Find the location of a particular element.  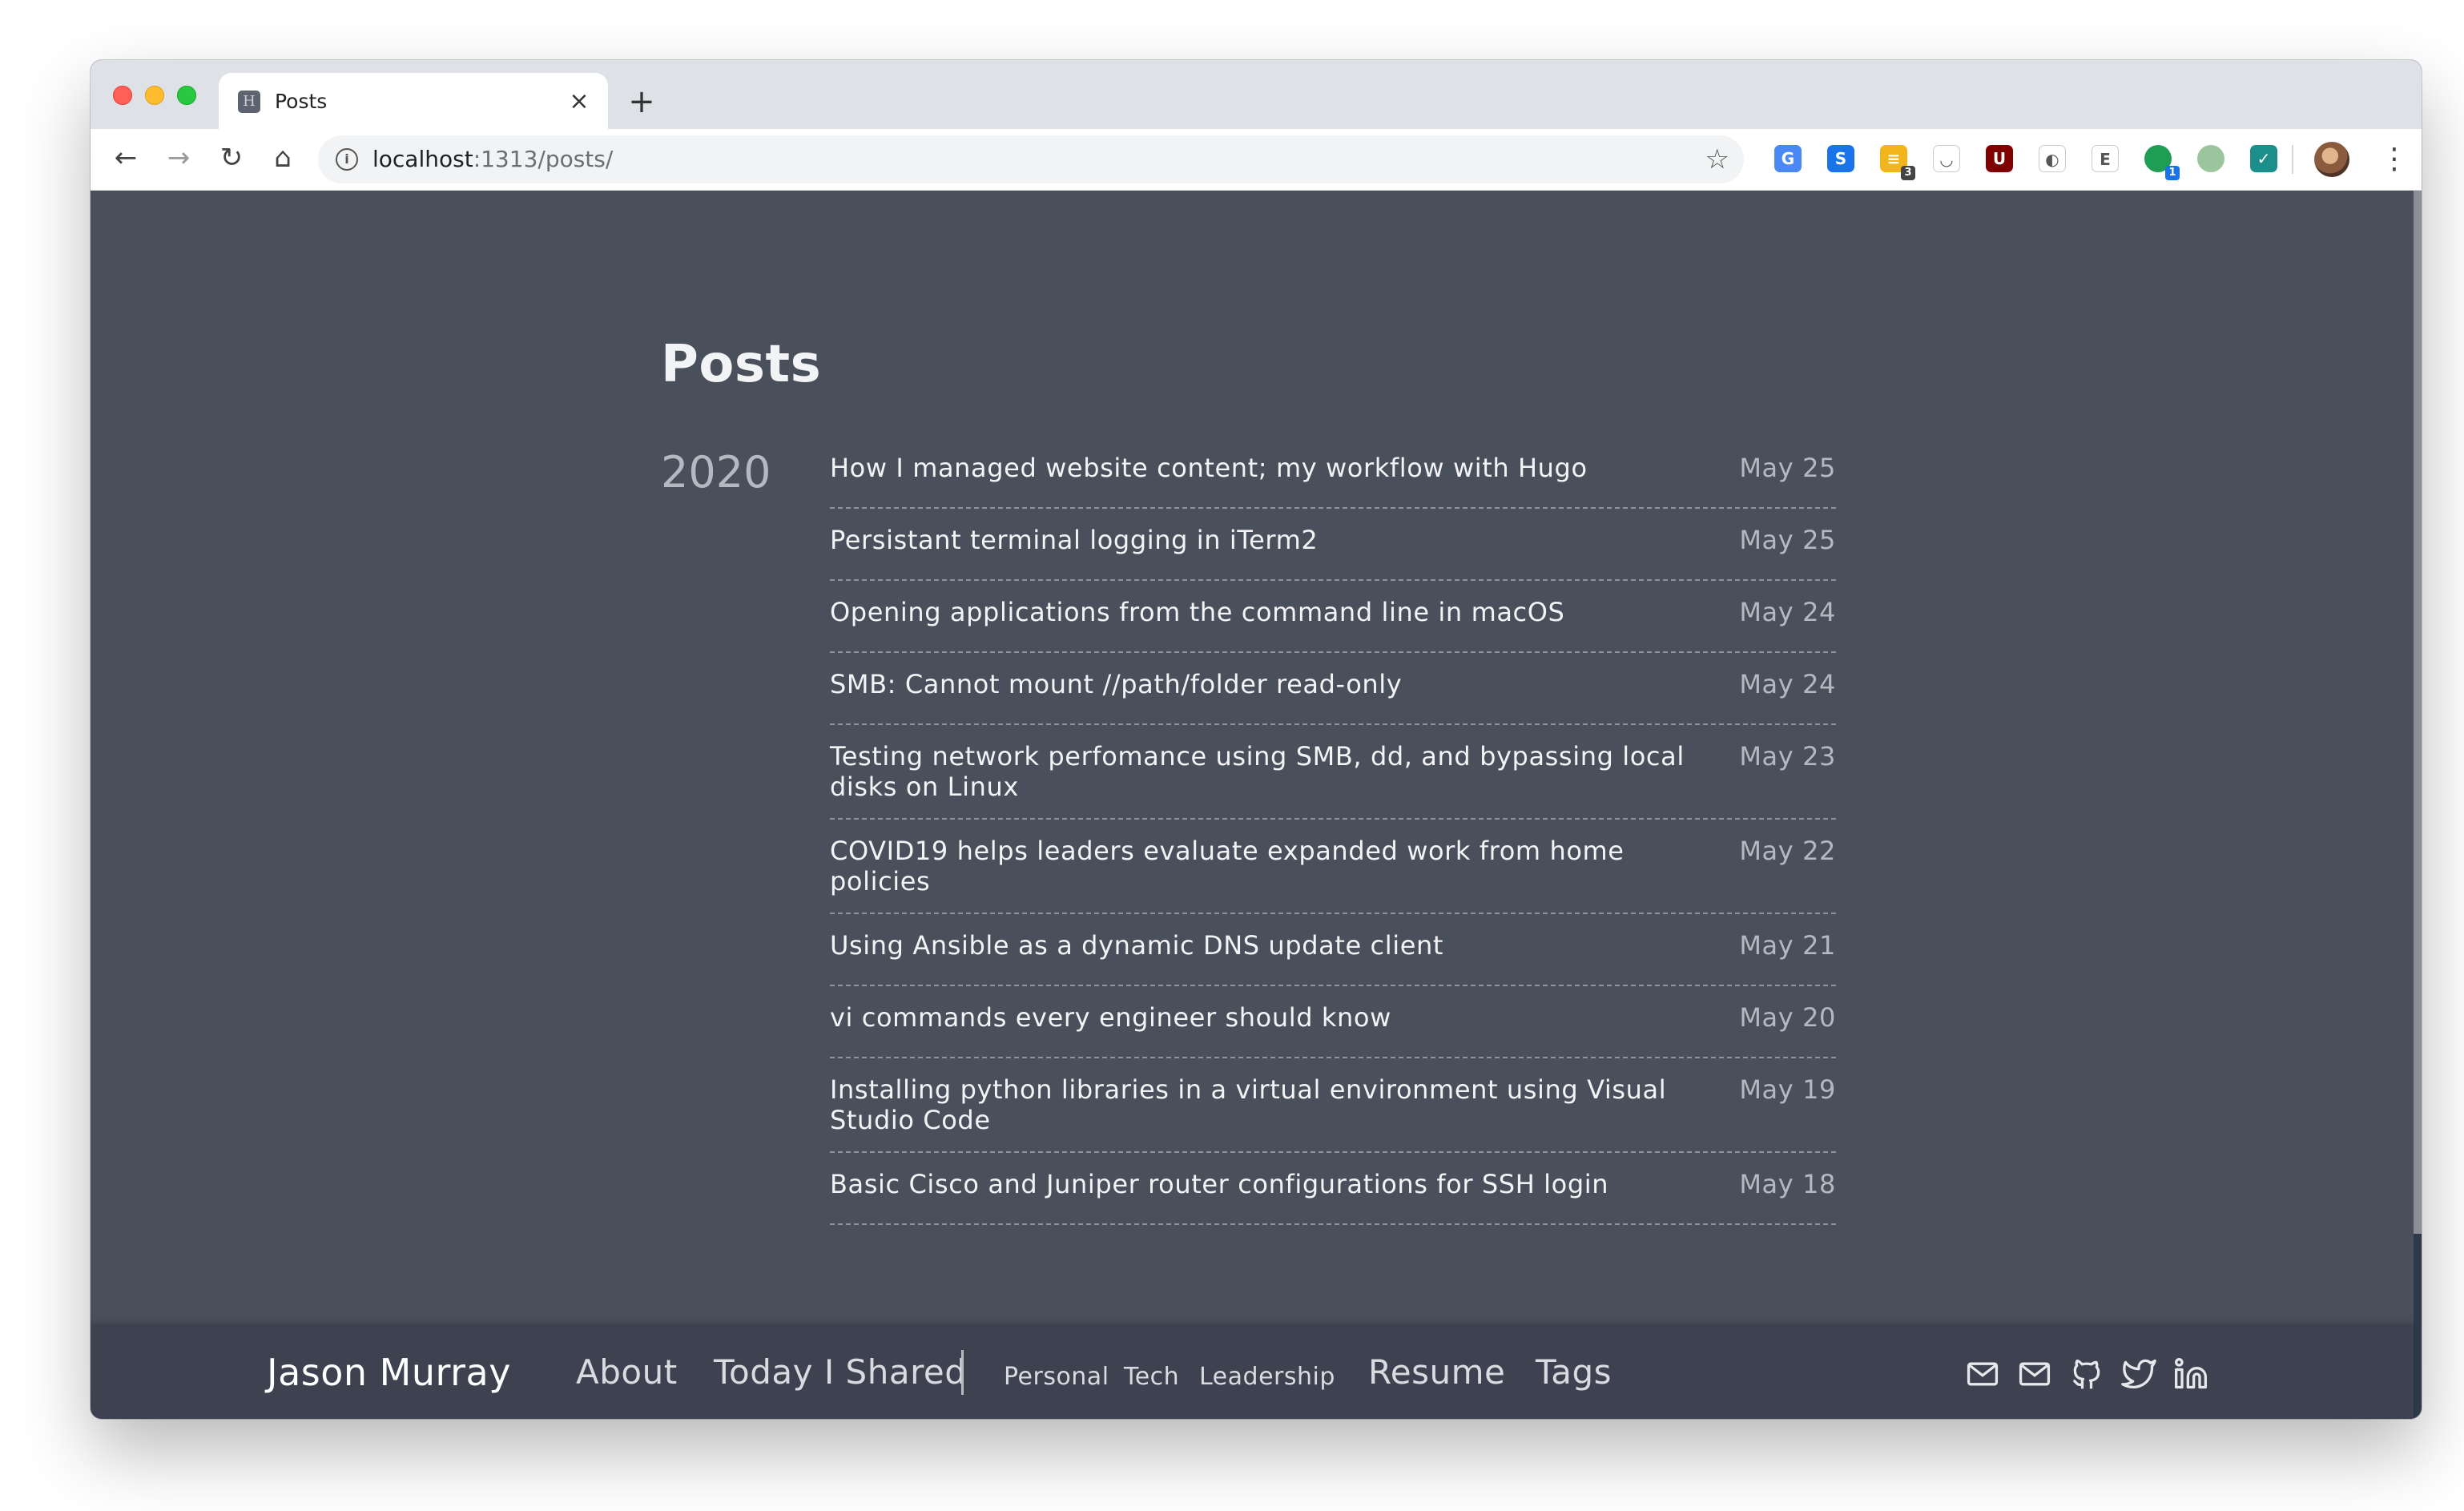

home-icon: ⌂ is located at coordinates (282, 158).